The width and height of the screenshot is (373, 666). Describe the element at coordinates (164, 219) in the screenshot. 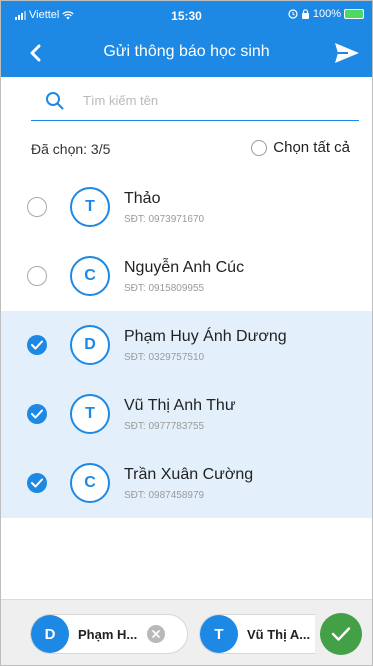

I see `student-phone: SĐT: 0973971670` at that location.